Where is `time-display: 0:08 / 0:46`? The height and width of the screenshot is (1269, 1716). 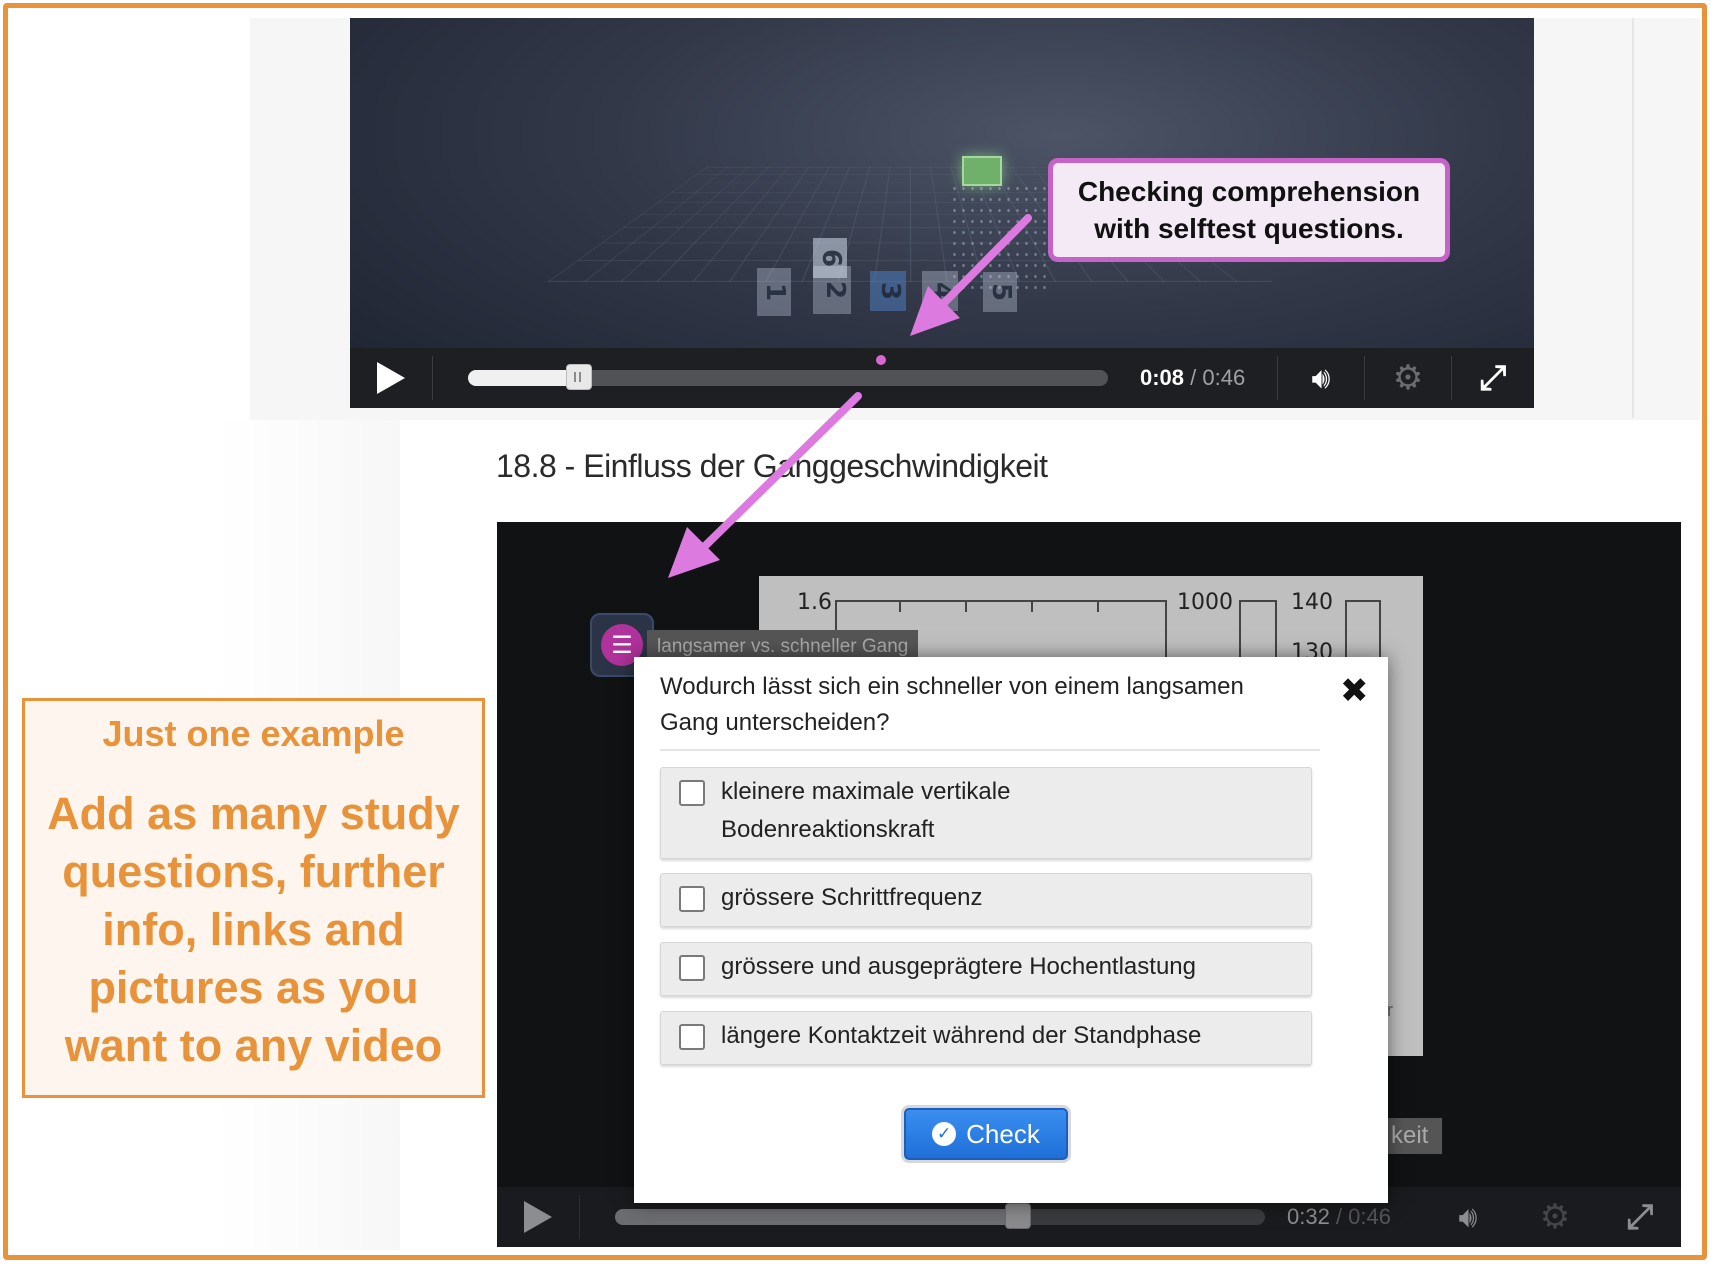 time-display: 0:08 / 0:46 is located at coordinates (1192, 378).